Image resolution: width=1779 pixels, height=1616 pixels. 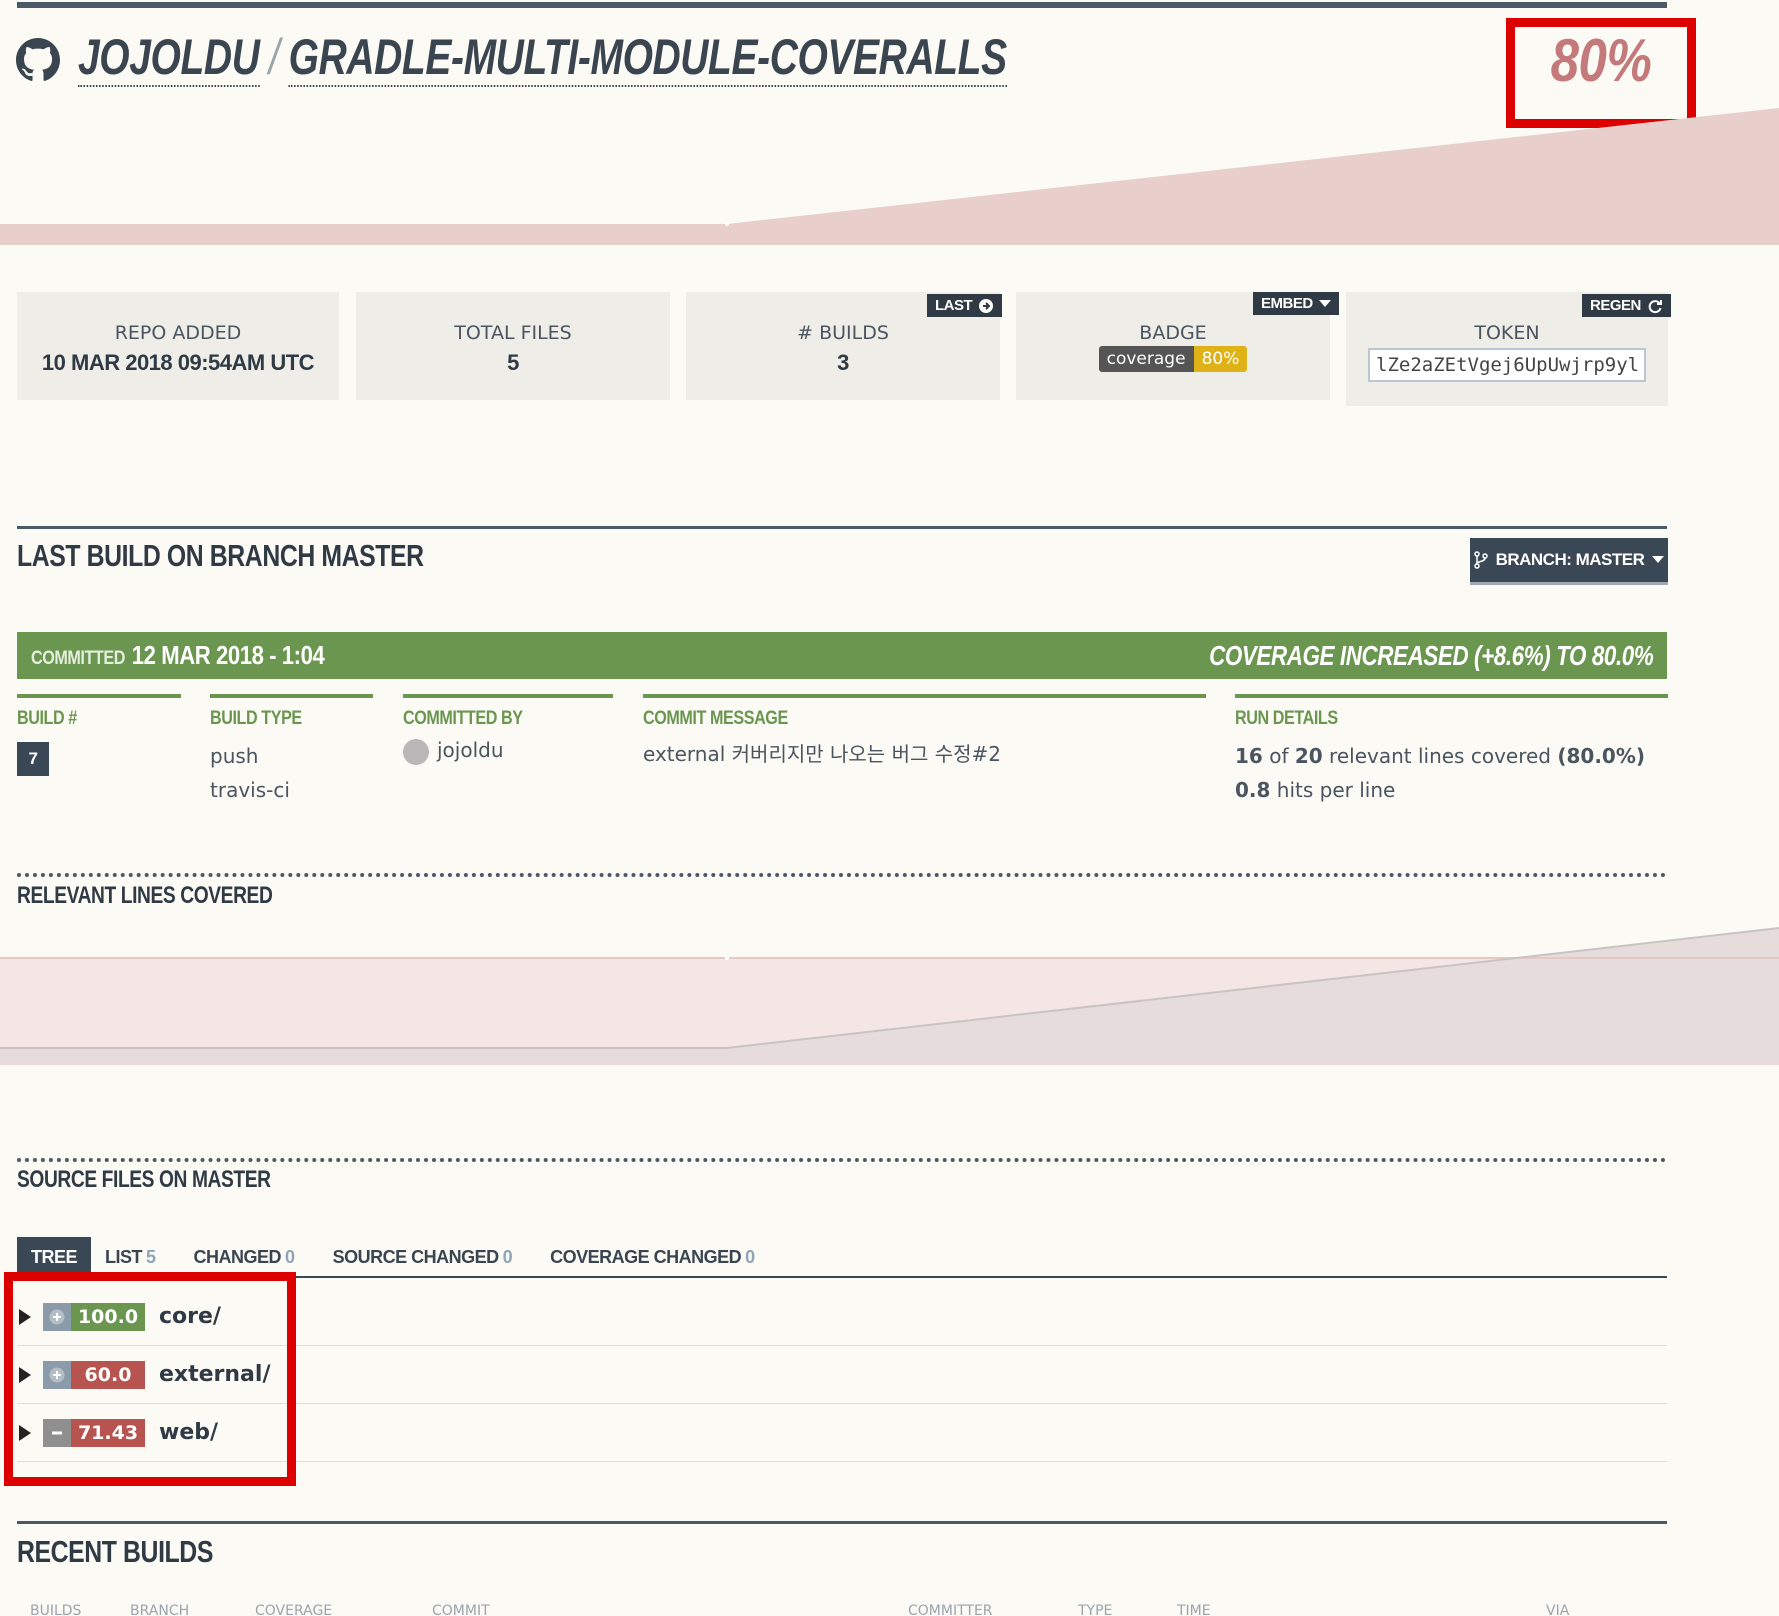 I want to click on avatar, so click(x=416, y=751).